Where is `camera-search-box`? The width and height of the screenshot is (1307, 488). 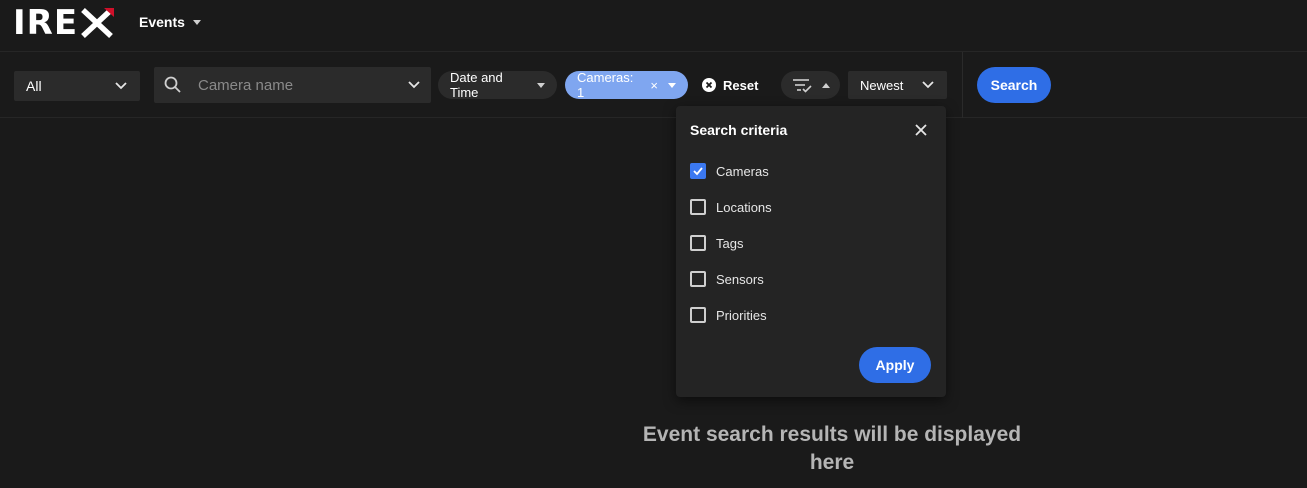 camera-search-box is located at coordinates (292, 85).